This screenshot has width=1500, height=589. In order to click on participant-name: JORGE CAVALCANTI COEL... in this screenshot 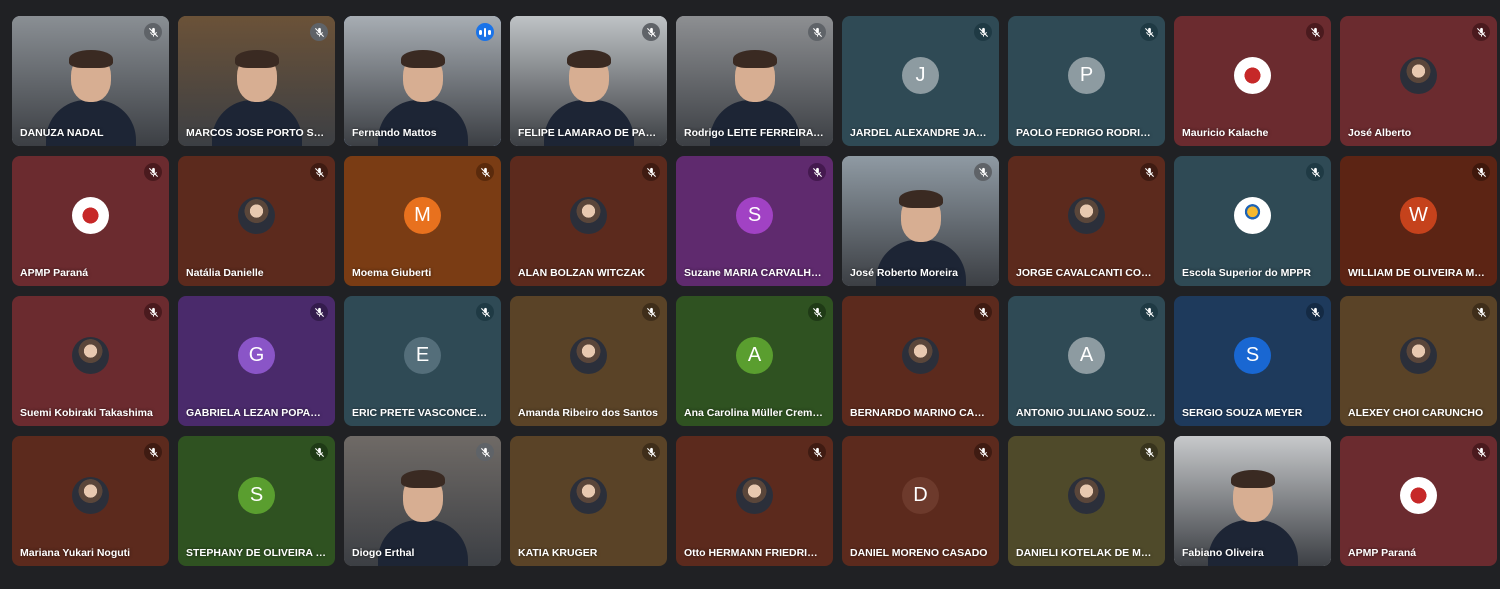, I will do `click(1086, 273)`.